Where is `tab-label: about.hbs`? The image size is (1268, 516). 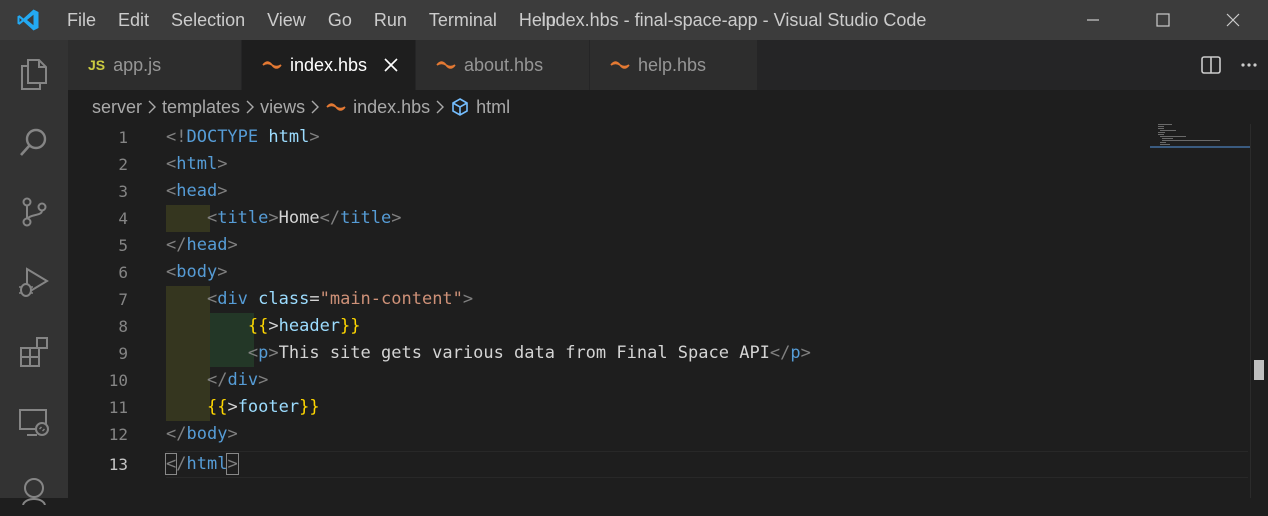
tab-label: about.hbs is located at coordinates (504, 64).